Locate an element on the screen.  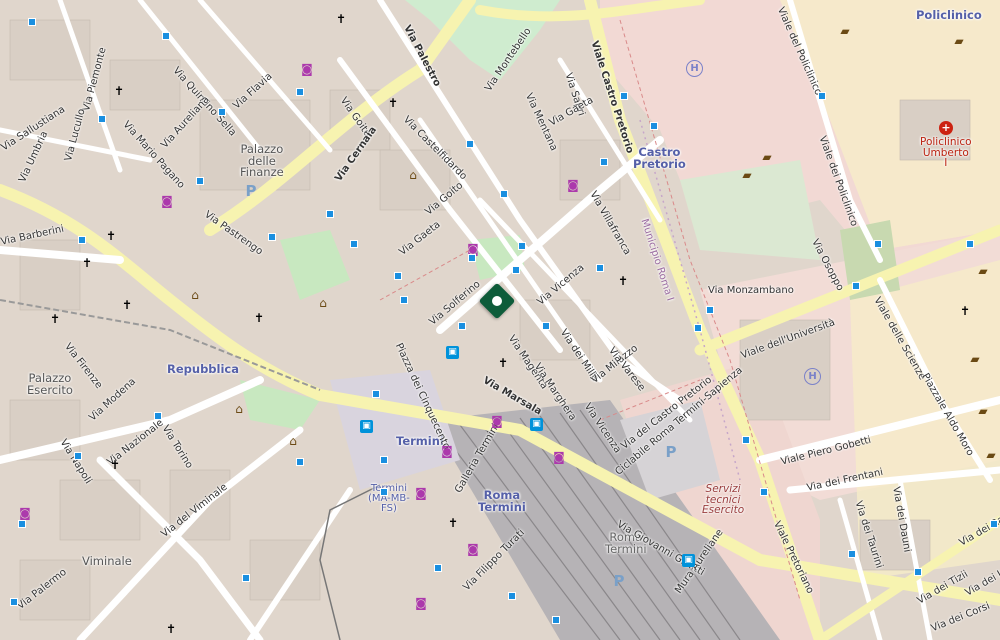
hospital-cross-icon: + is located at coordinates (946, 128).